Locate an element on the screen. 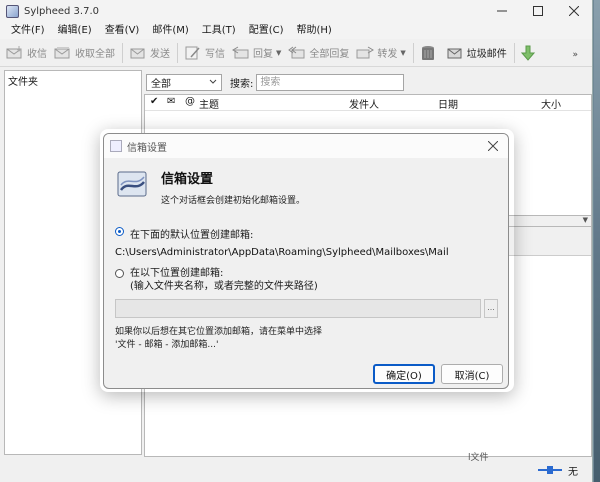  status-bar: l文件 无 is located at coordinates (296, 467).